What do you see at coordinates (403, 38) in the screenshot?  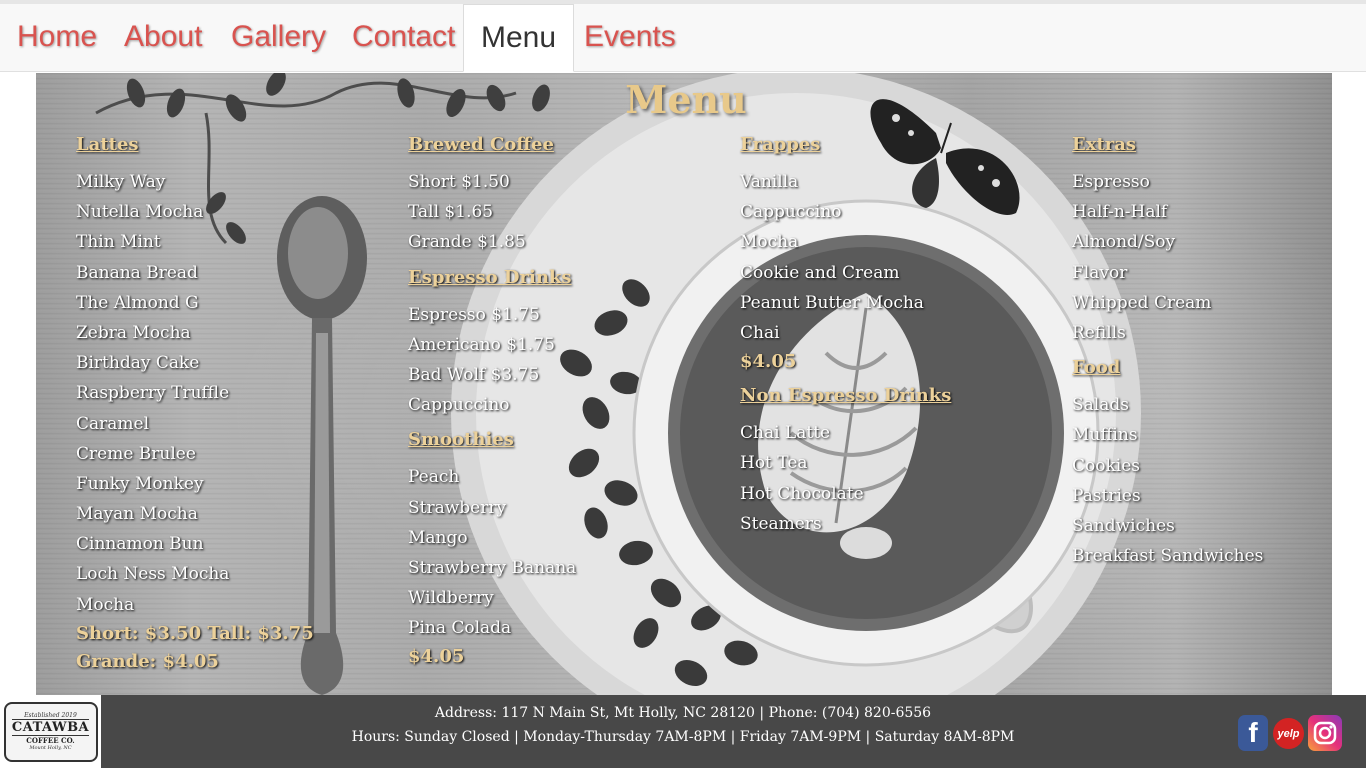 I see `nav-contact: Contact` at bounding box center [403, 38].